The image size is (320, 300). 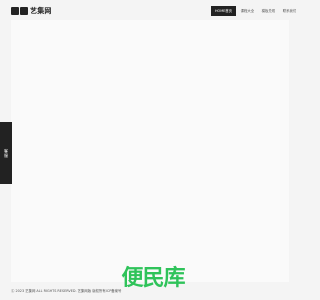 I want to click on side-service-tab: 客服, so click(x=6, y=153).